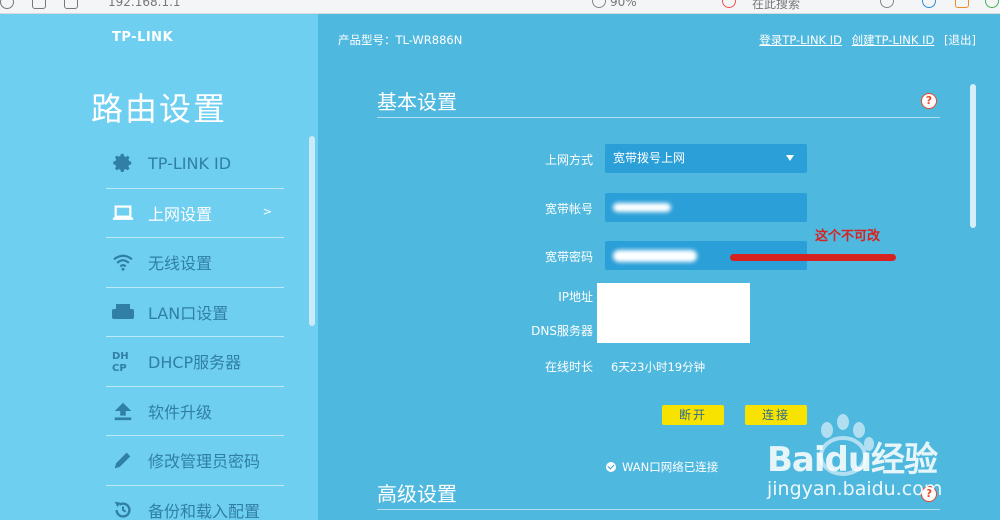 The image size is (1000, 520). What do you see at coordinates (158, 109) in the screenshot?
I see `sidebar-title: 路由设置` at bounding box center [158, 109].